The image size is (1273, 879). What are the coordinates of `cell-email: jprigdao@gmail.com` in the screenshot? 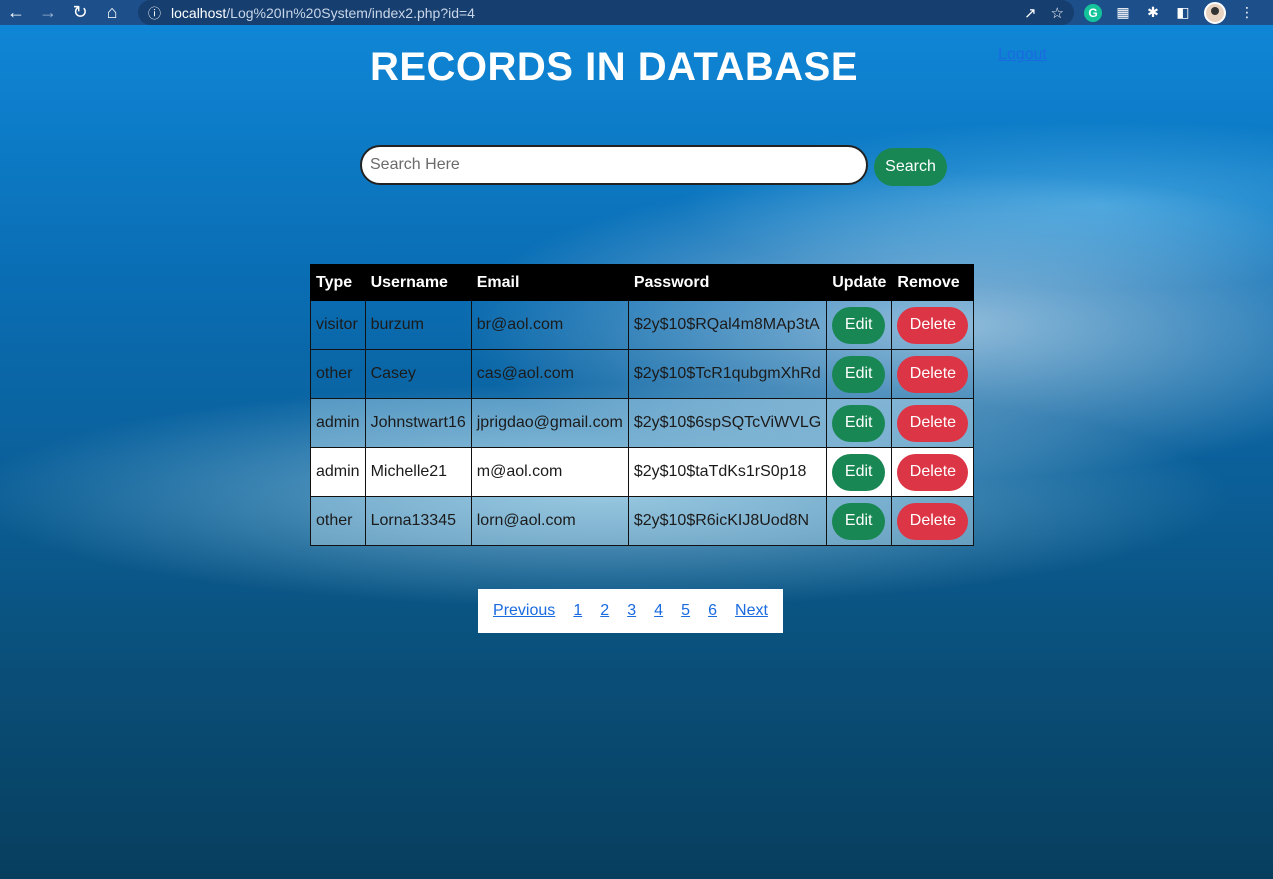 It's located at (549, 423).